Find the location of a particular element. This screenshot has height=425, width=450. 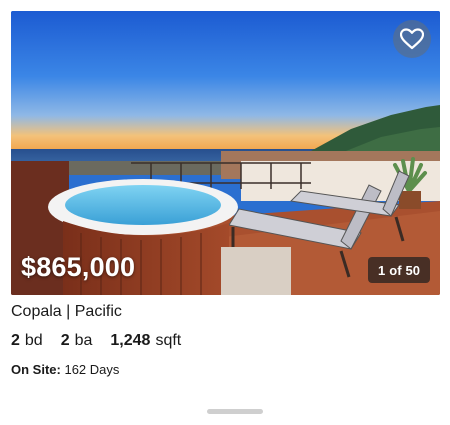

sqft-value: 1,248 is located at coordinates (130, 340).